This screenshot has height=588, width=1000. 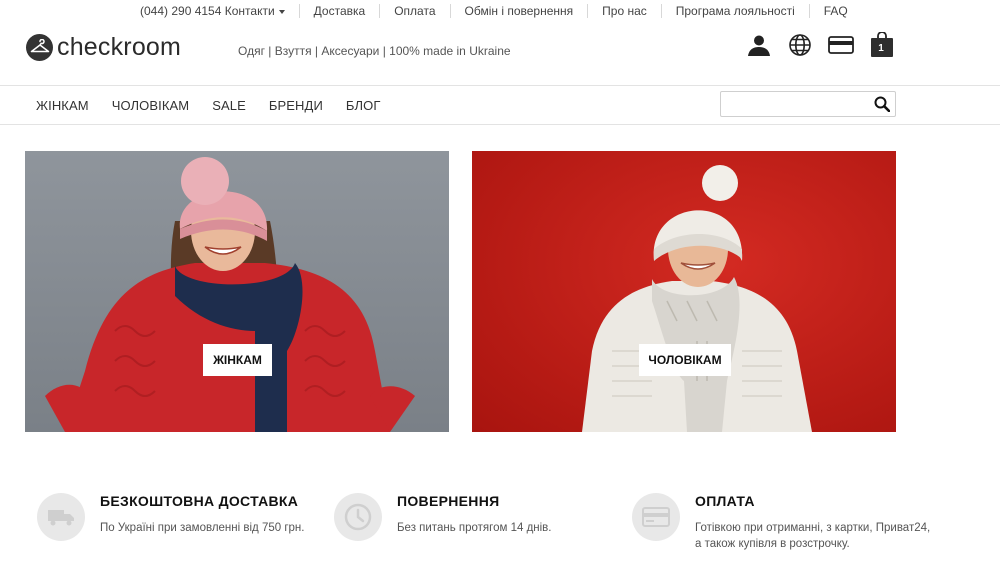 I want to click on top-link-delivery: Доставка, so click(x=340, y=11).